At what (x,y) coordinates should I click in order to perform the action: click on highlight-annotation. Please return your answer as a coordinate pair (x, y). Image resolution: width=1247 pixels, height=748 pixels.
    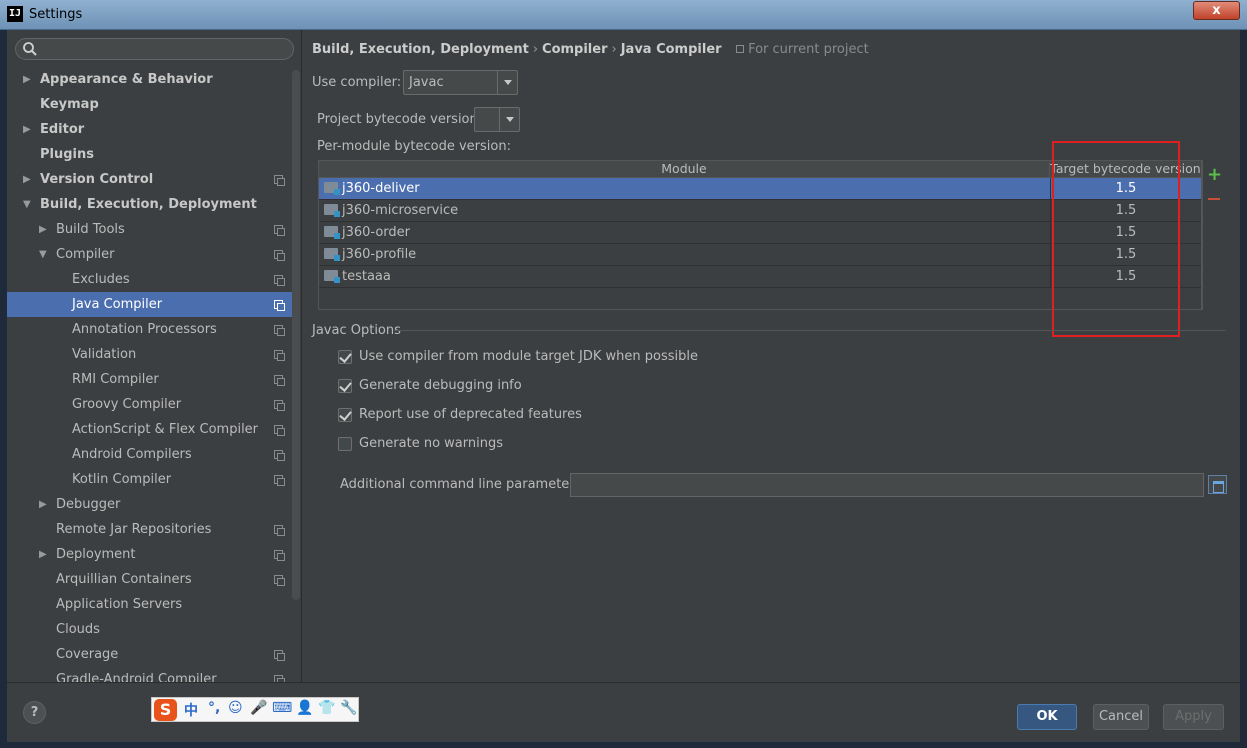
    Looking at the image, I should click on (1116, 239).